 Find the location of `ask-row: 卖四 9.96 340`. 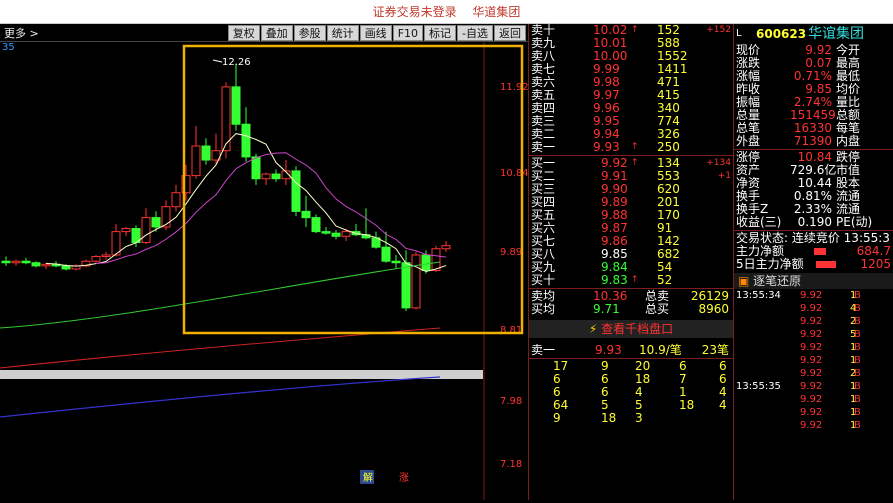

ask-row: 卖四 9.96 340 is located at coordinates (631, 108).